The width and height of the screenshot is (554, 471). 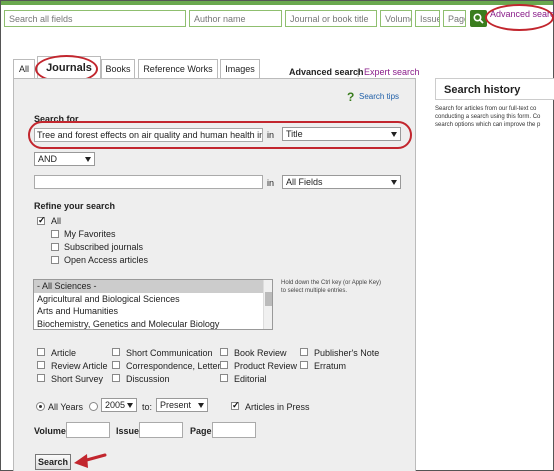 I want to click on issue-label: Issue, so click(x=128, y=431).